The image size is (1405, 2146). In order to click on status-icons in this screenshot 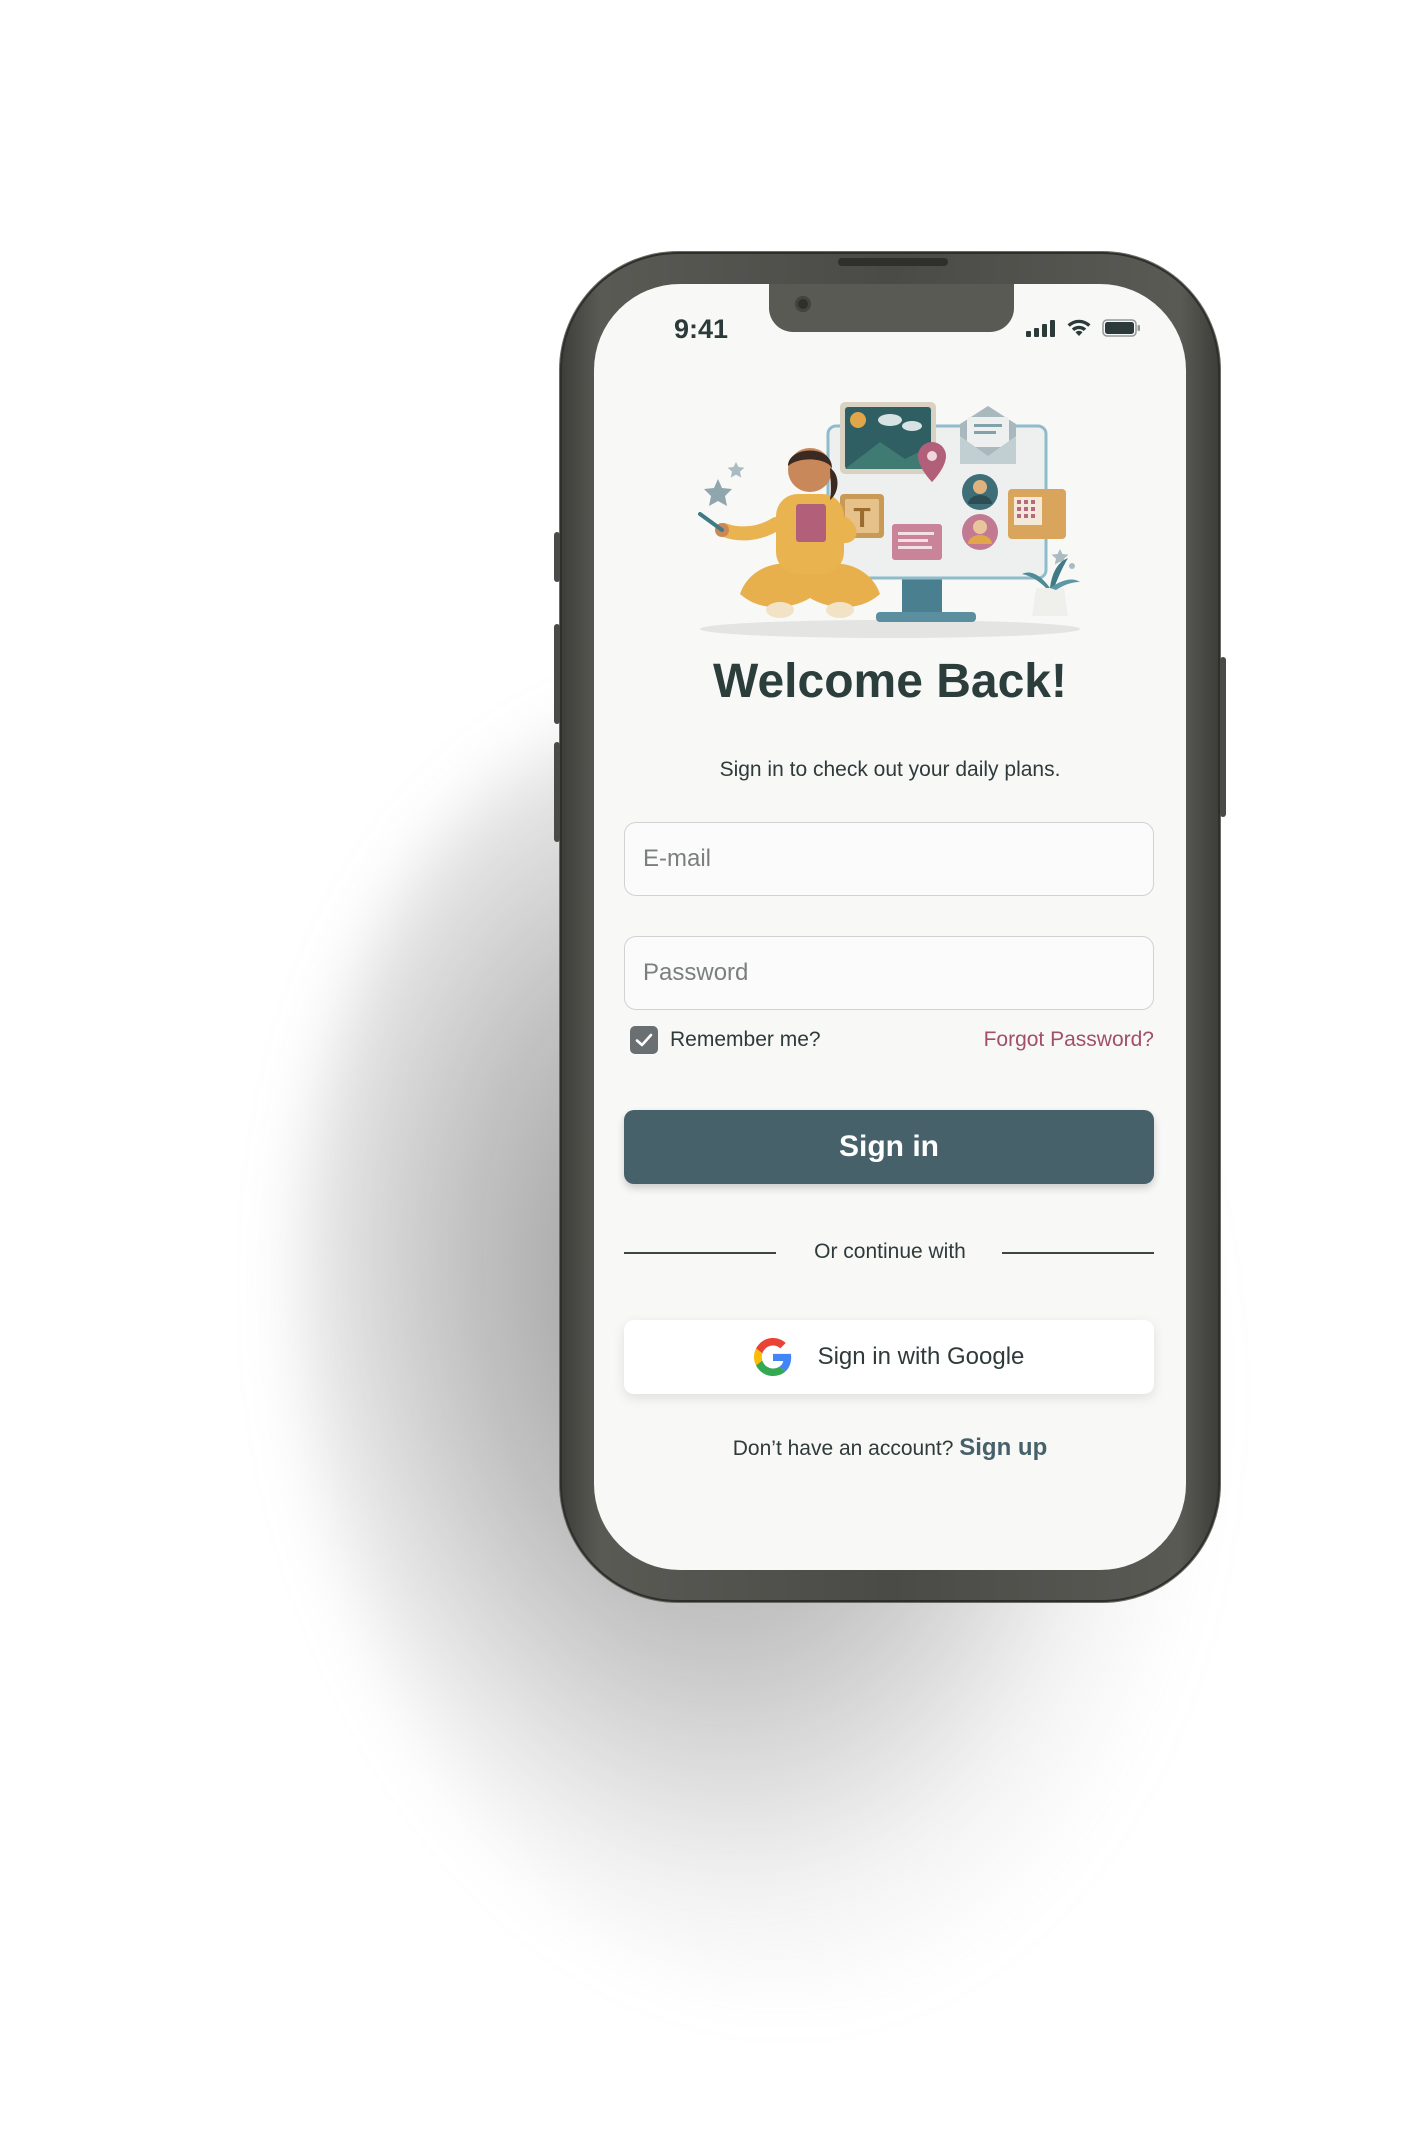, I will do `click(1084, 328)`.